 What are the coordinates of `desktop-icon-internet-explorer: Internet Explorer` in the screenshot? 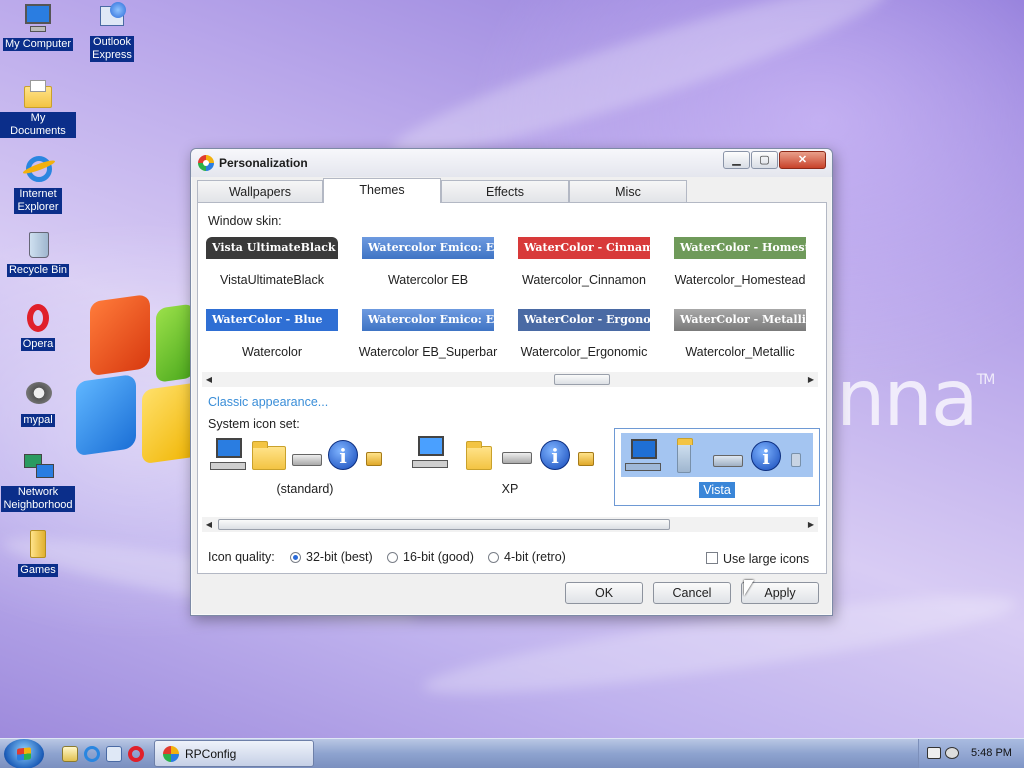 It's located at (38, 184).